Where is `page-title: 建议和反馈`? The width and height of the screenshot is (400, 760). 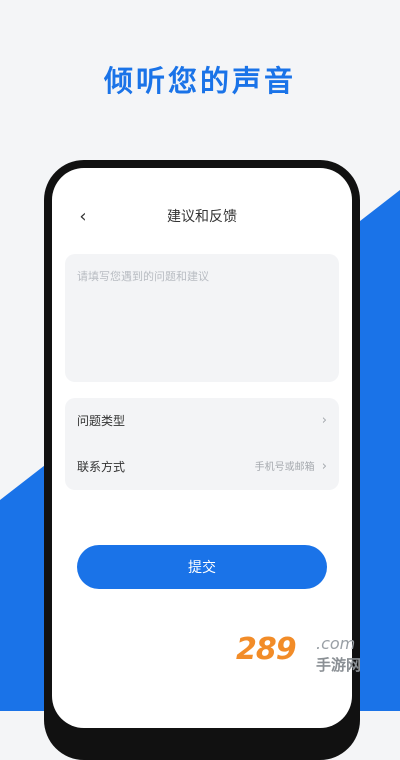
page-title: 建议和反馈 is located at coordinates (202, 217).